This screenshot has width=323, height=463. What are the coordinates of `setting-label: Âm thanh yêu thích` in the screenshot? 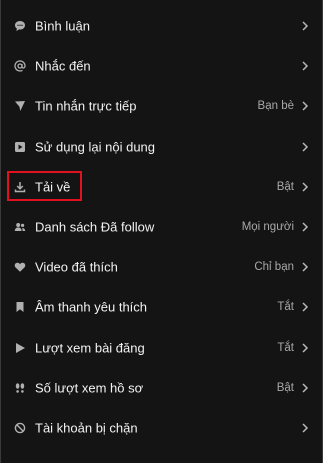 It's located at (91, 307).